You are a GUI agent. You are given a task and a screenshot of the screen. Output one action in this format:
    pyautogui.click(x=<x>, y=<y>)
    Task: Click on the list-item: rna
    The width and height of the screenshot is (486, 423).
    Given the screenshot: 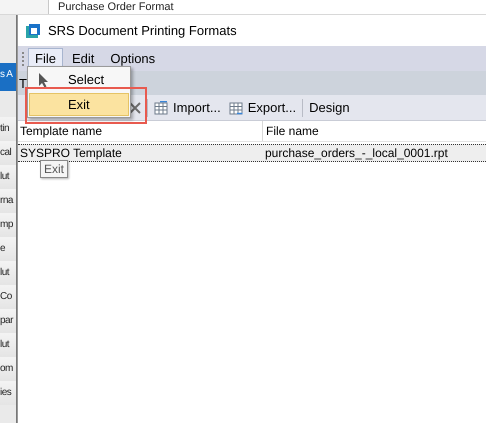 What is the action you would take?
    pyautogui.click(x=8, y=201)
    